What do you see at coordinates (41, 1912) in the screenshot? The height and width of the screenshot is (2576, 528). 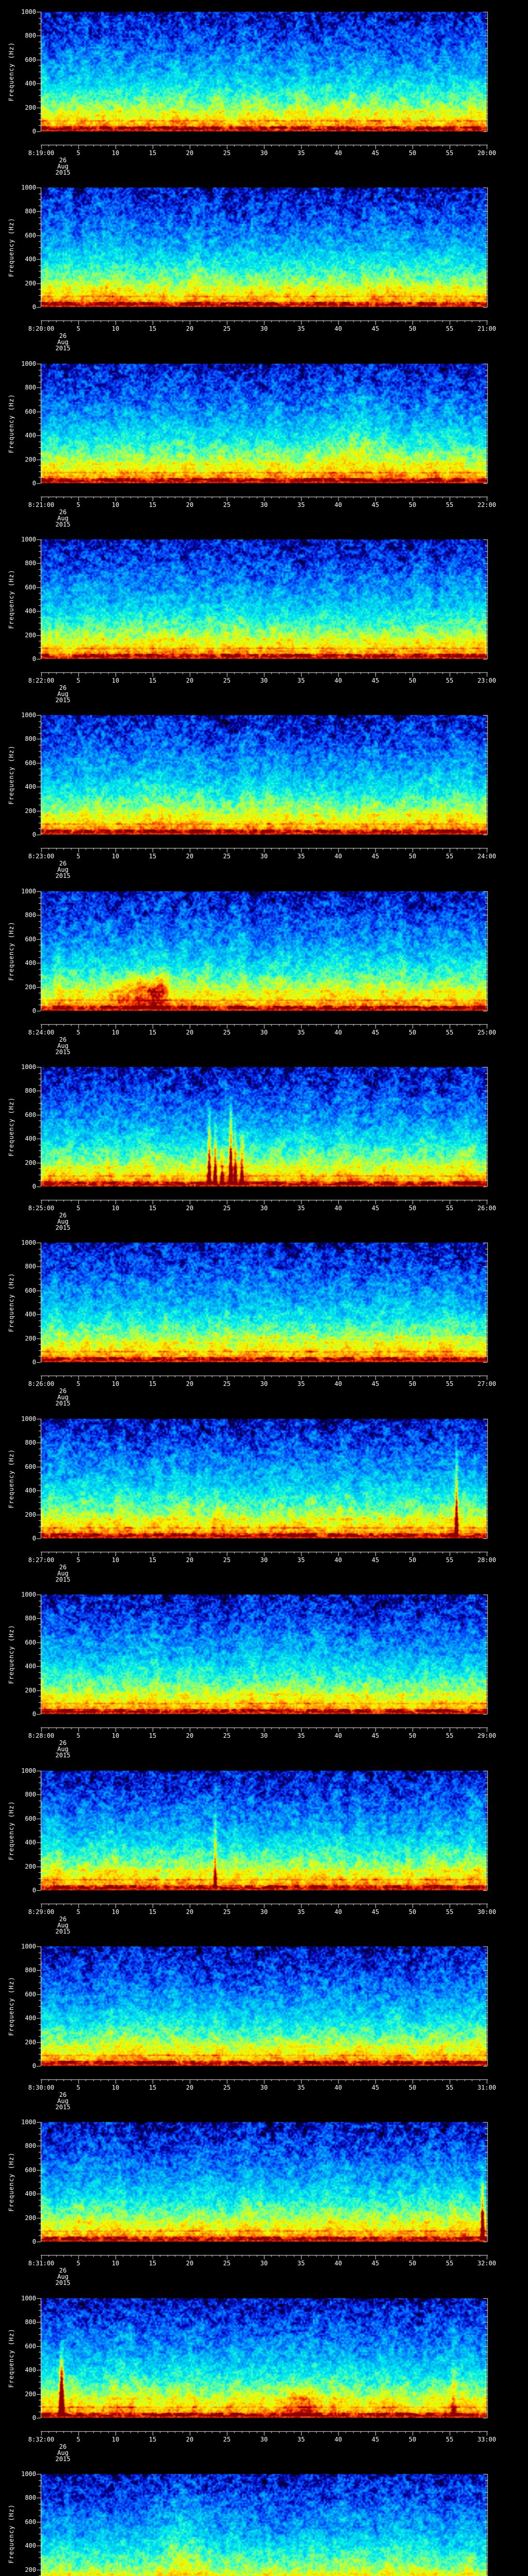 I see `x-start-time-label: 8:29:00` at bounding box center [41, 1912].